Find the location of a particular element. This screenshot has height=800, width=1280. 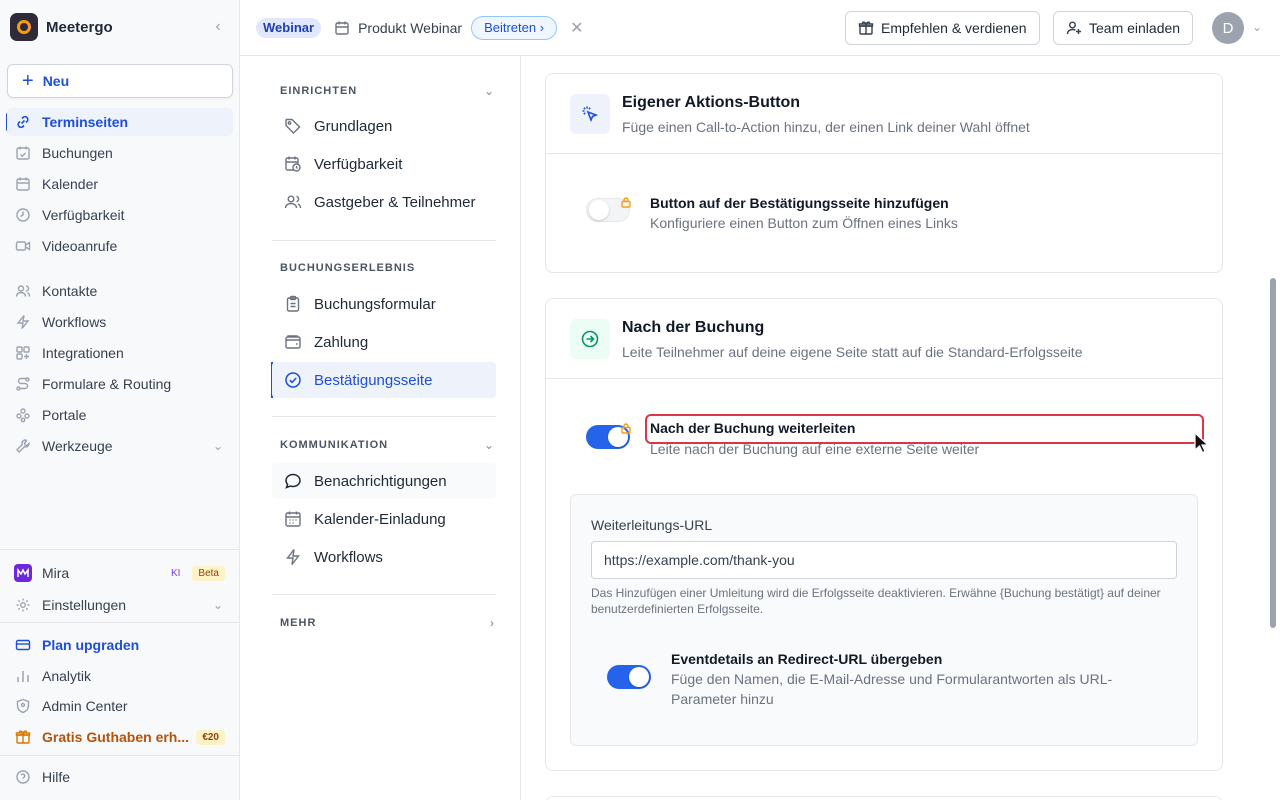

settings-item-bestaetigungsseite: Bestätigungsseite is located at coordinates (384, 380).